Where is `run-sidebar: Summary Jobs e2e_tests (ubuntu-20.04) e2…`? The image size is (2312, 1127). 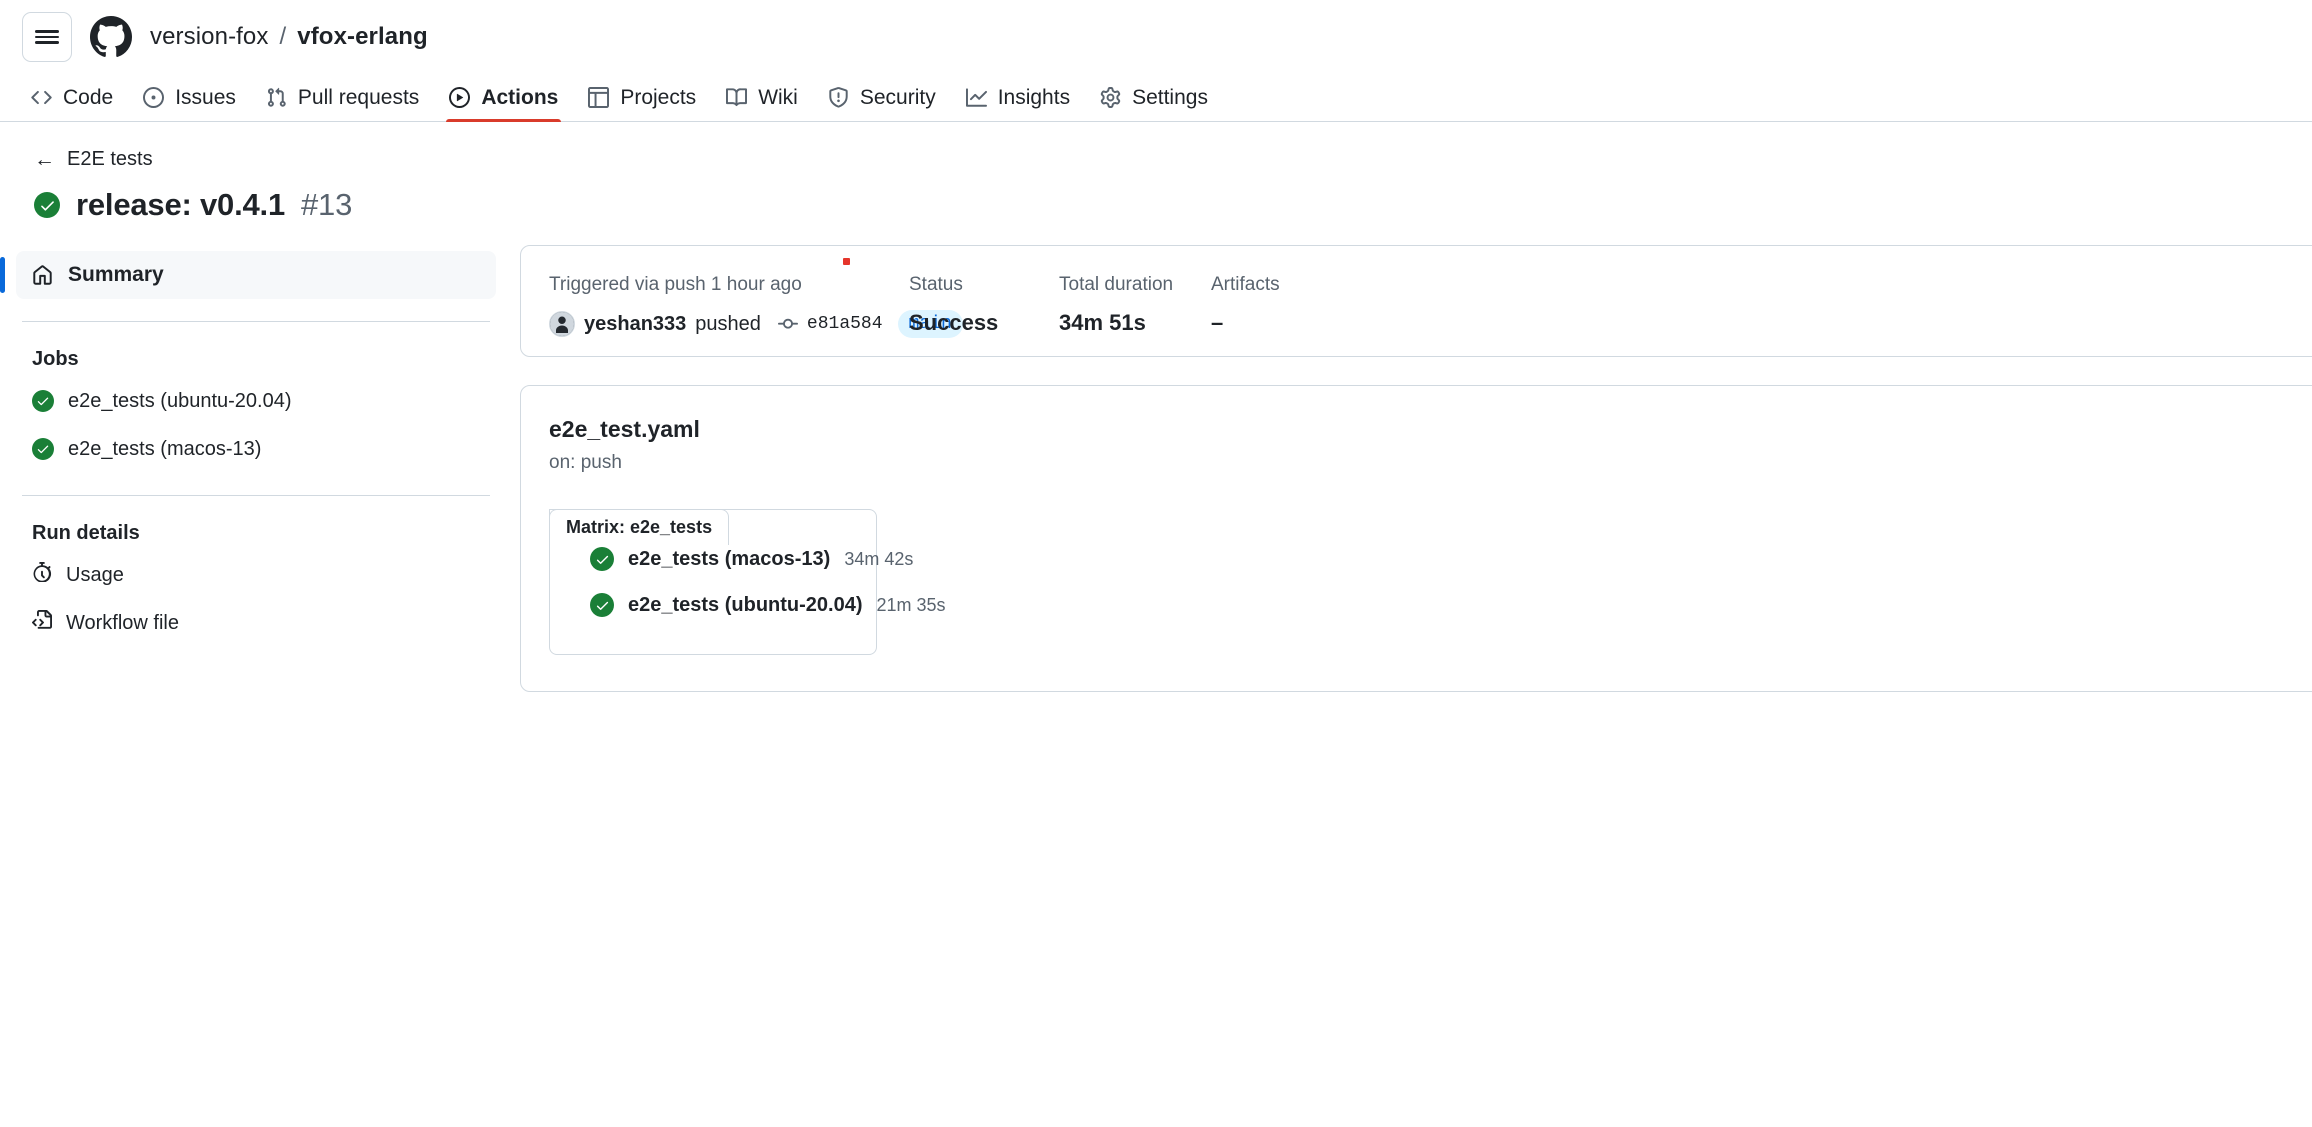 run-sidebar: Summary Jobs e2e_tests (ubuntu-20.04) e2… is located at coordinates (260, 435).